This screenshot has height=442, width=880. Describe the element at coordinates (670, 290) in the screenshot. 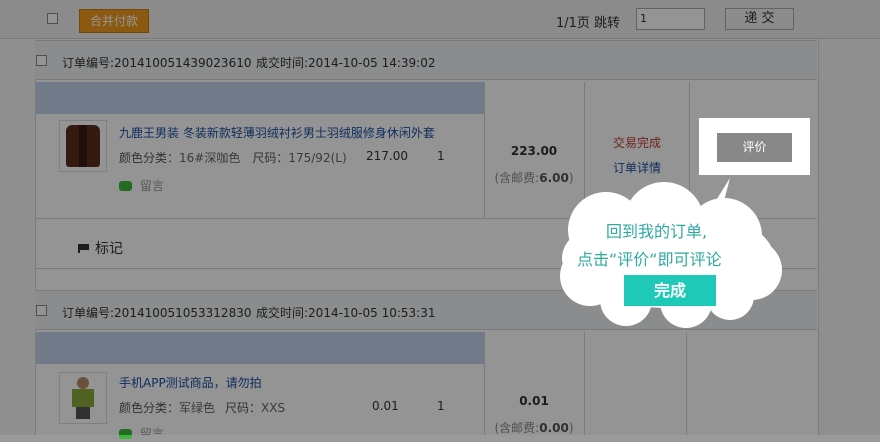

I see `done-button: 完成` at that location.